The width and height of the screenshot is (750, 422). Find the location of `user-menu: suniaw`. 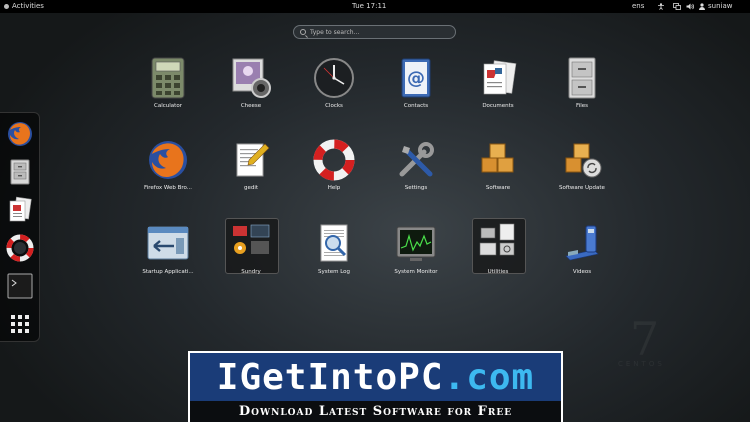

user-menu: suniaw is located at coordinates (720, 6).